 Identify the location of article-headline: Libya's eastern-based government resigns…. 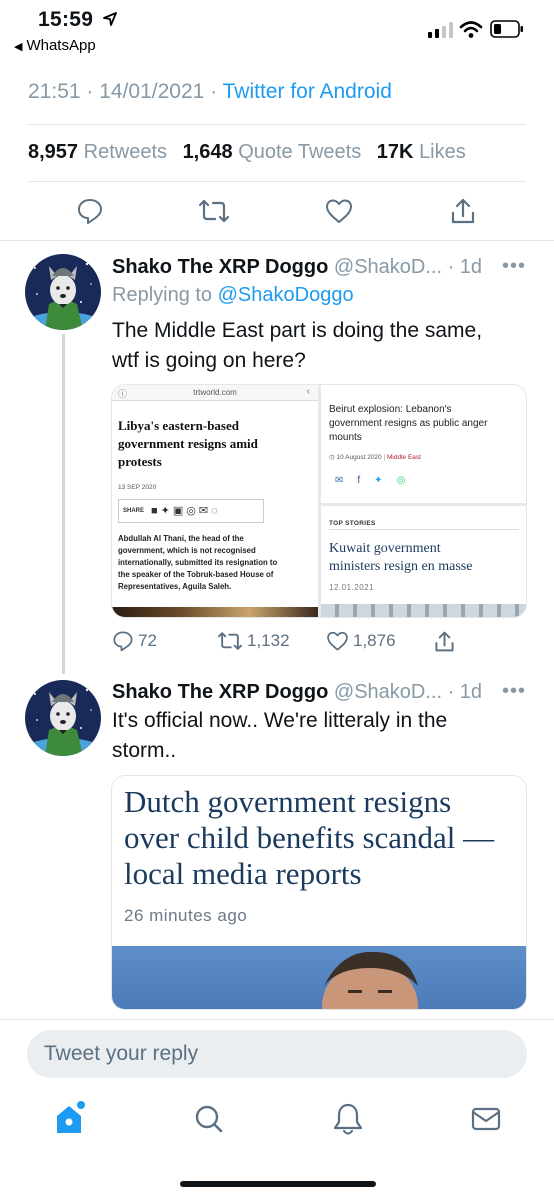
(188, 444).